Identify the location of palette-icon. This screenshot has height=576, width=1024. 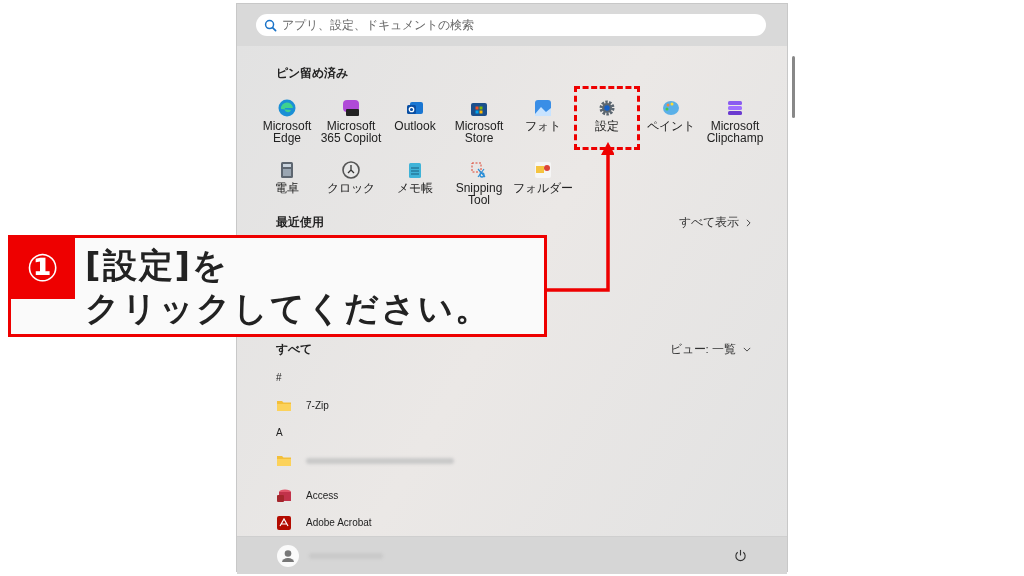
(671, 108).